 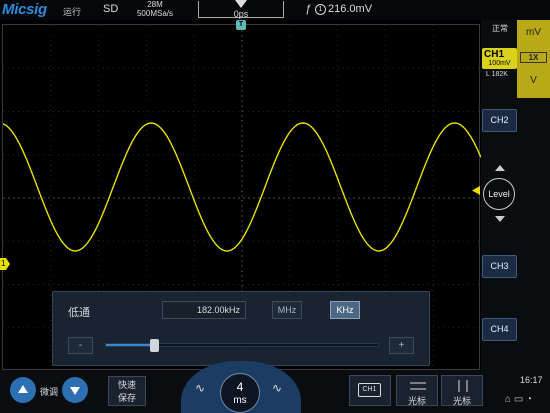 I want to click on ch1-select-button: CH1, so click(x=370, y=390).